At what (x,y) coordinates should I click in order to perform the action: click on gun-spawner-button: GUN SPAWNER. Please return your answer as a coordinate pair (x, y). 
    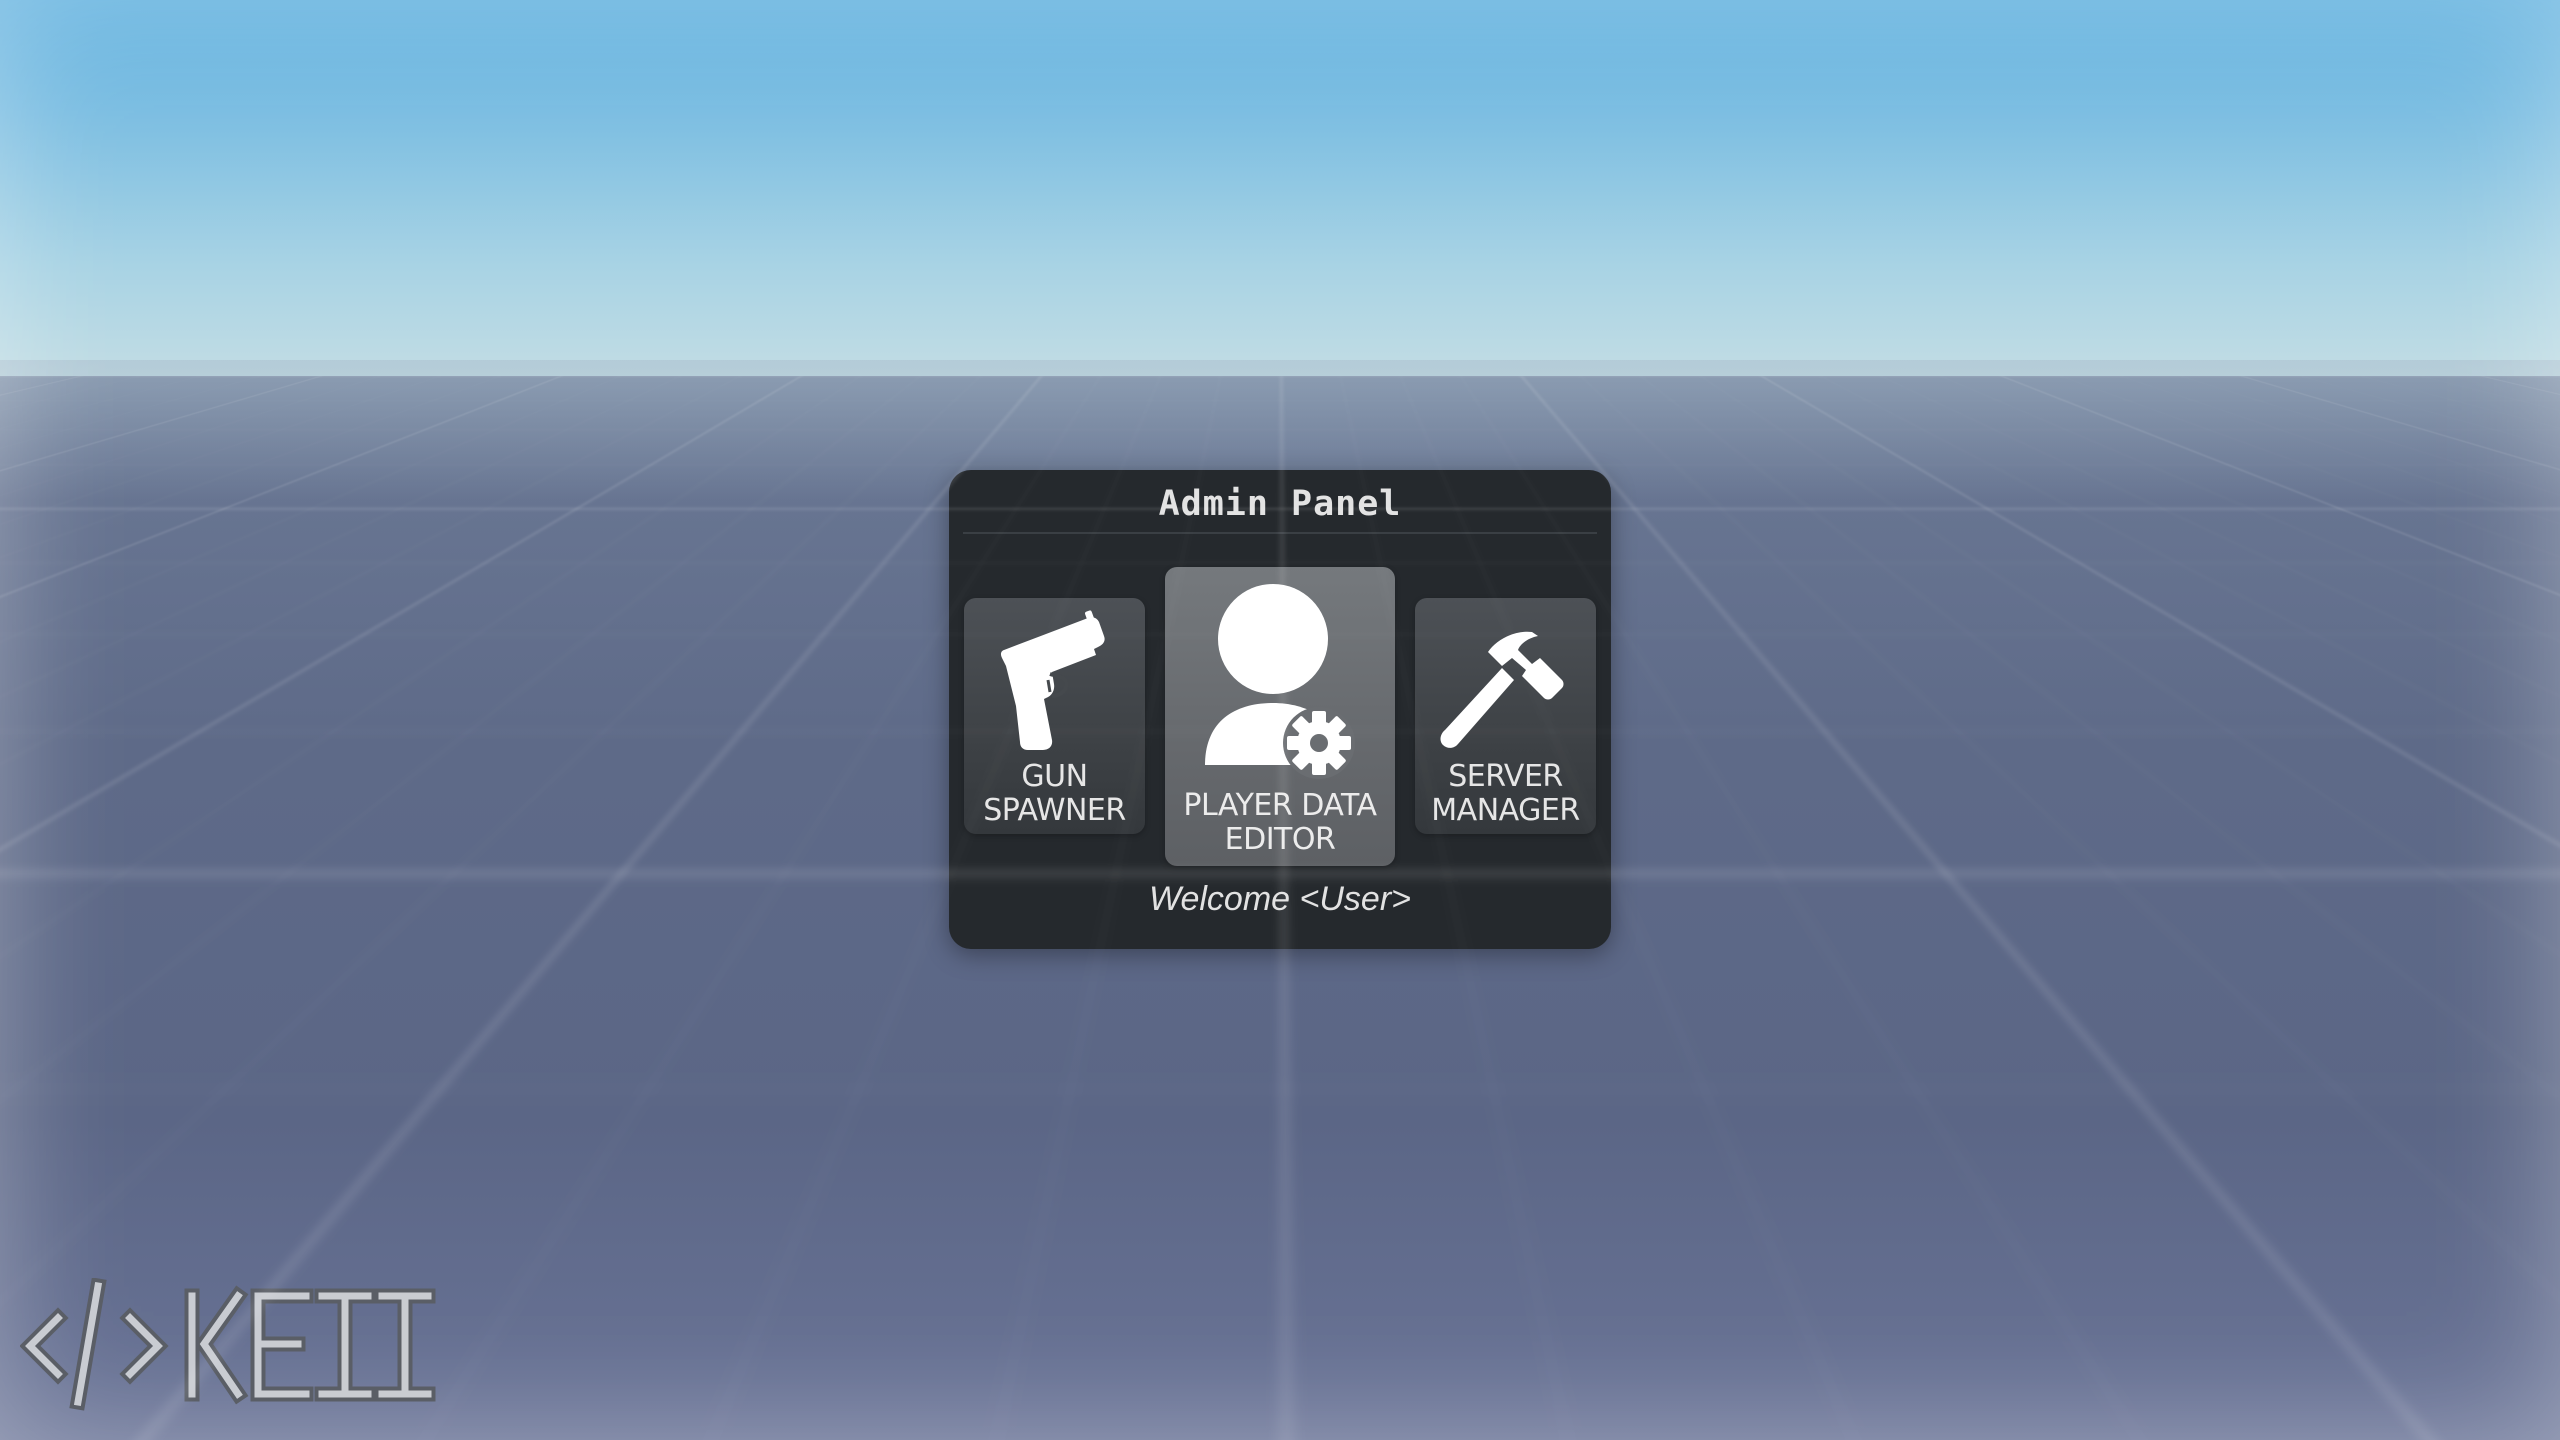
    Looking at the image, I should click on (1054, 716).